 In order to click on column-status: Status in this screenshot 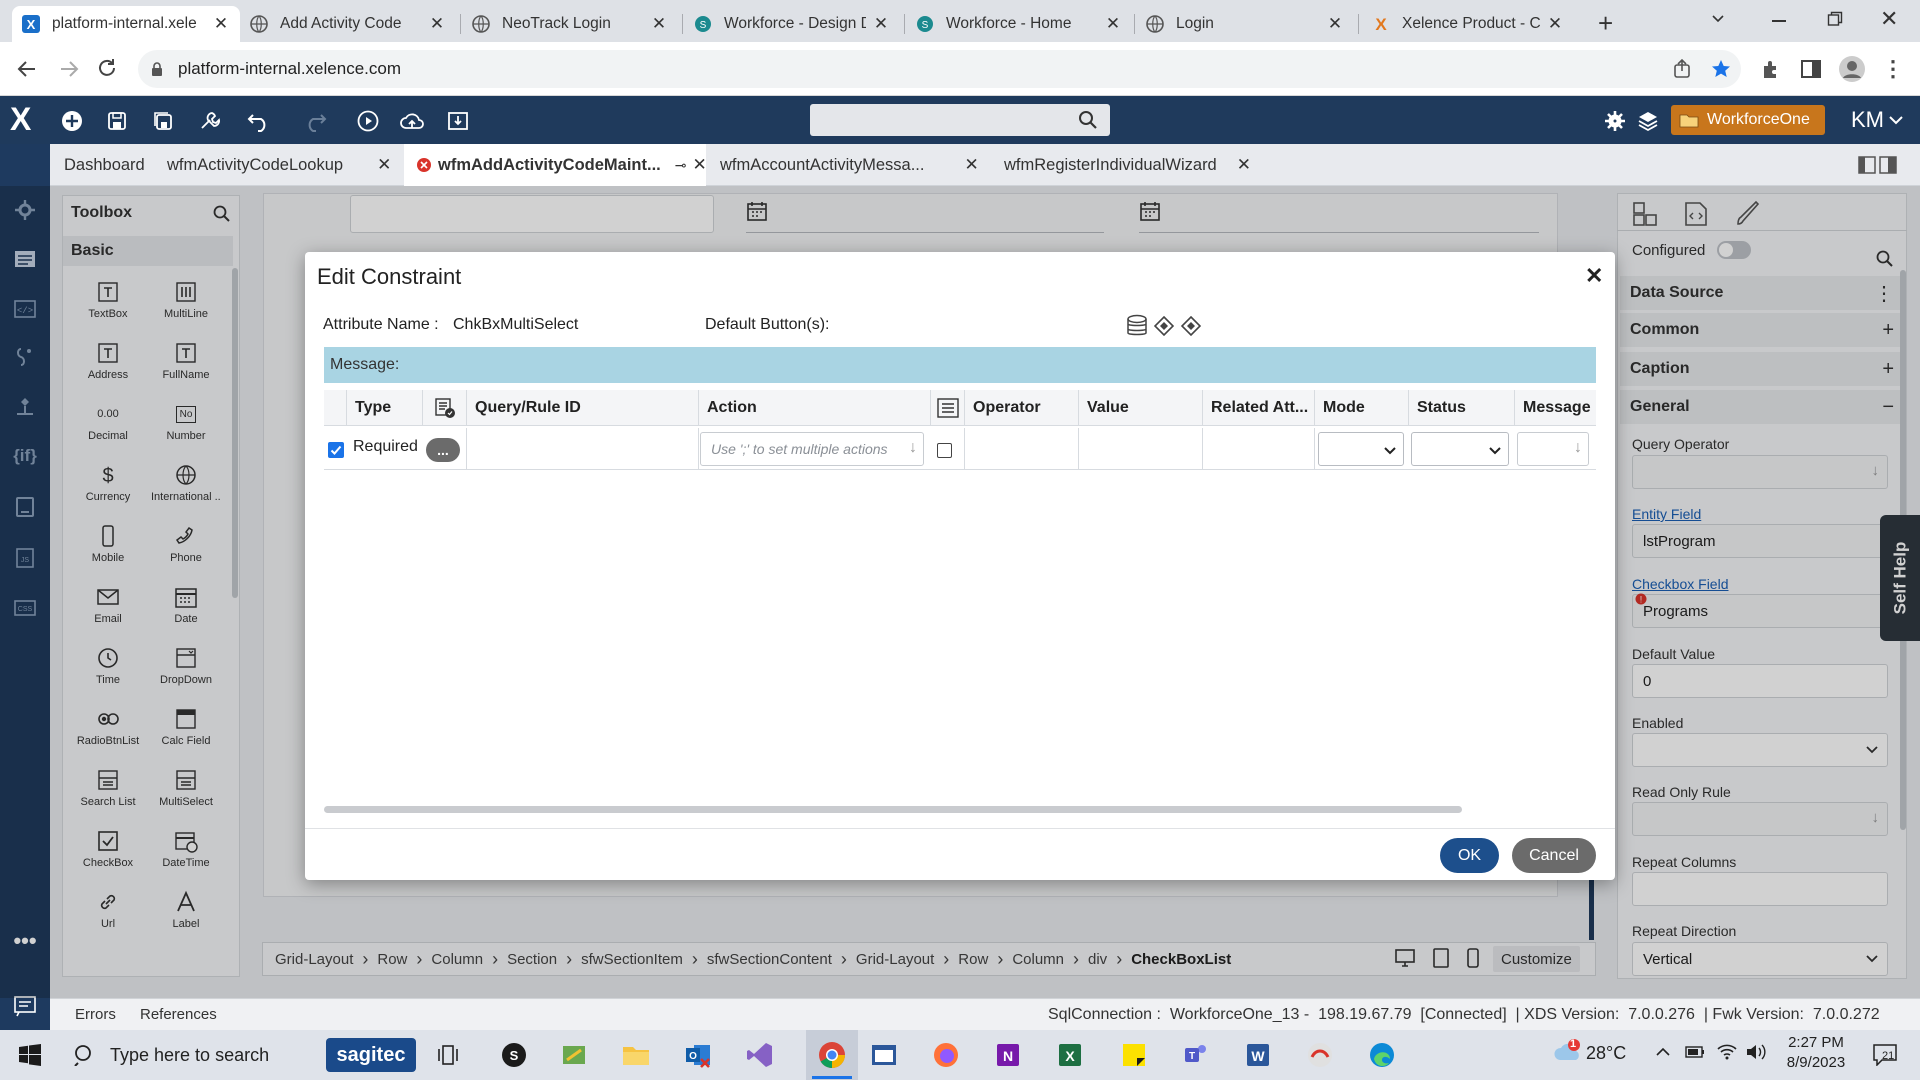, I will do `click(1461, 408)`.